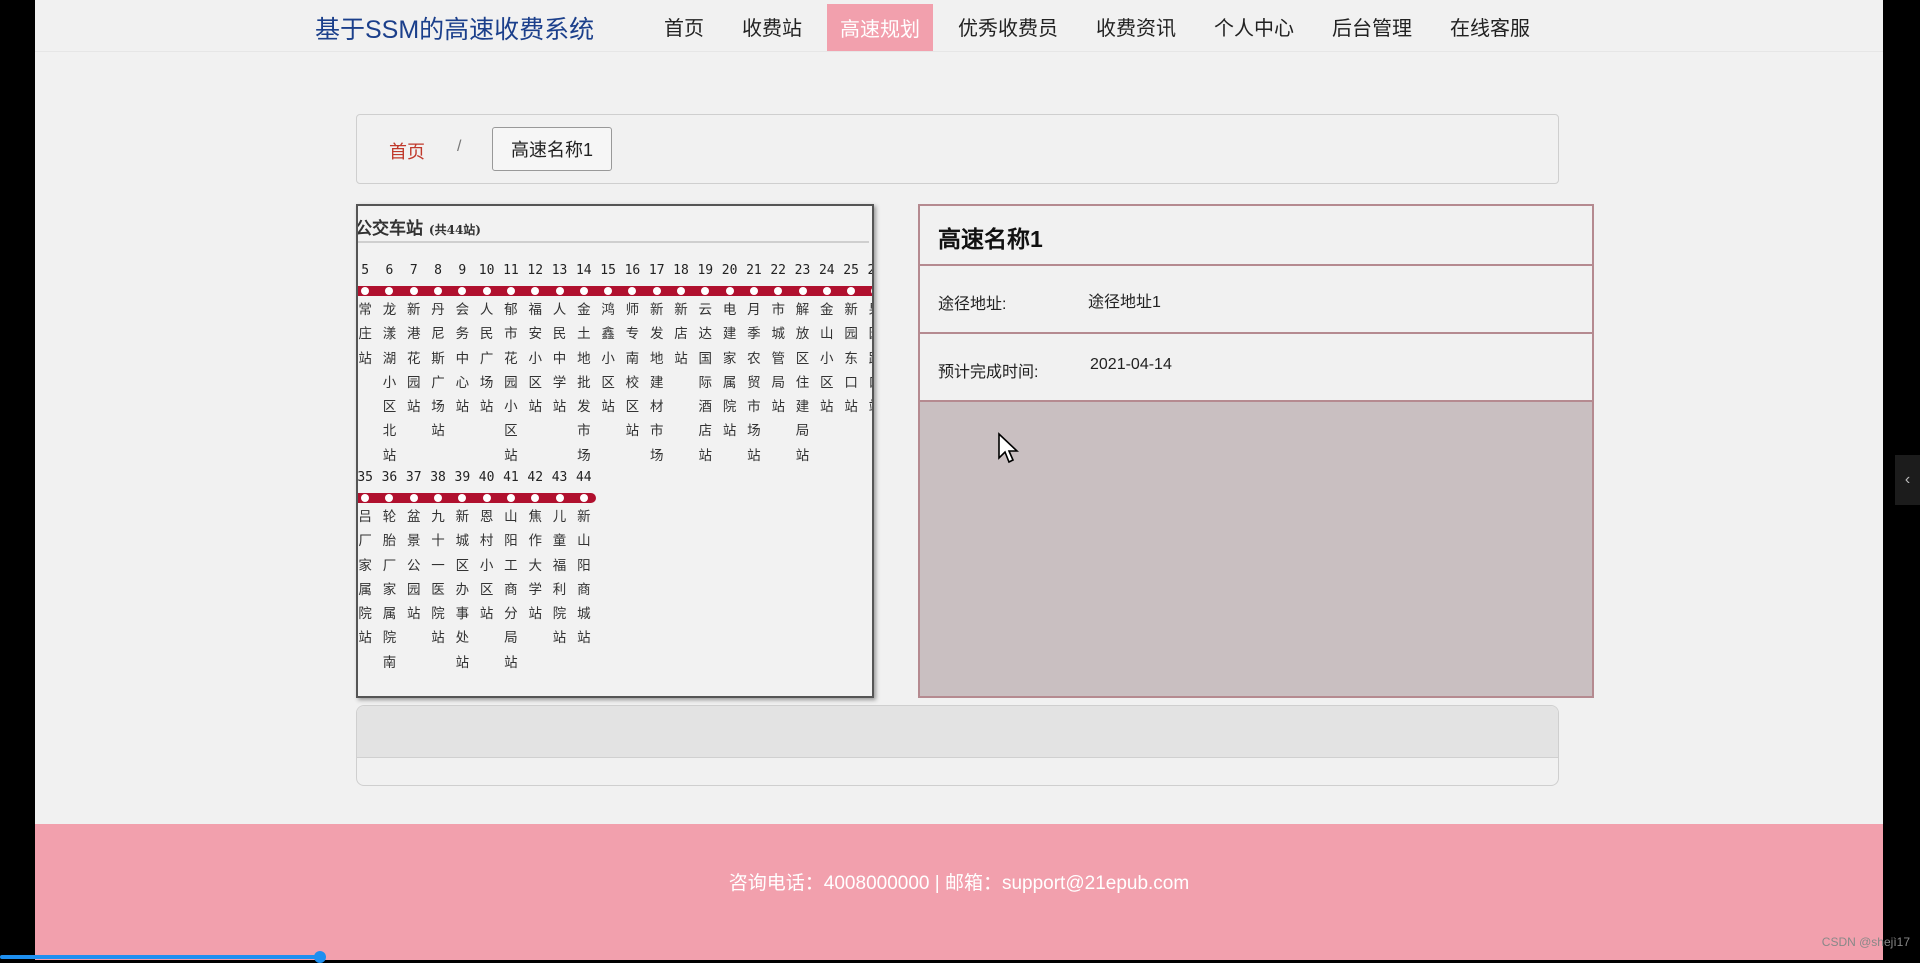 Image resolution: width=1920 pixels, height=963 pixels. Describe the element at coordinates (632, 371) in the screenshot. I see `stop-name: 师专南校区站` at that location.